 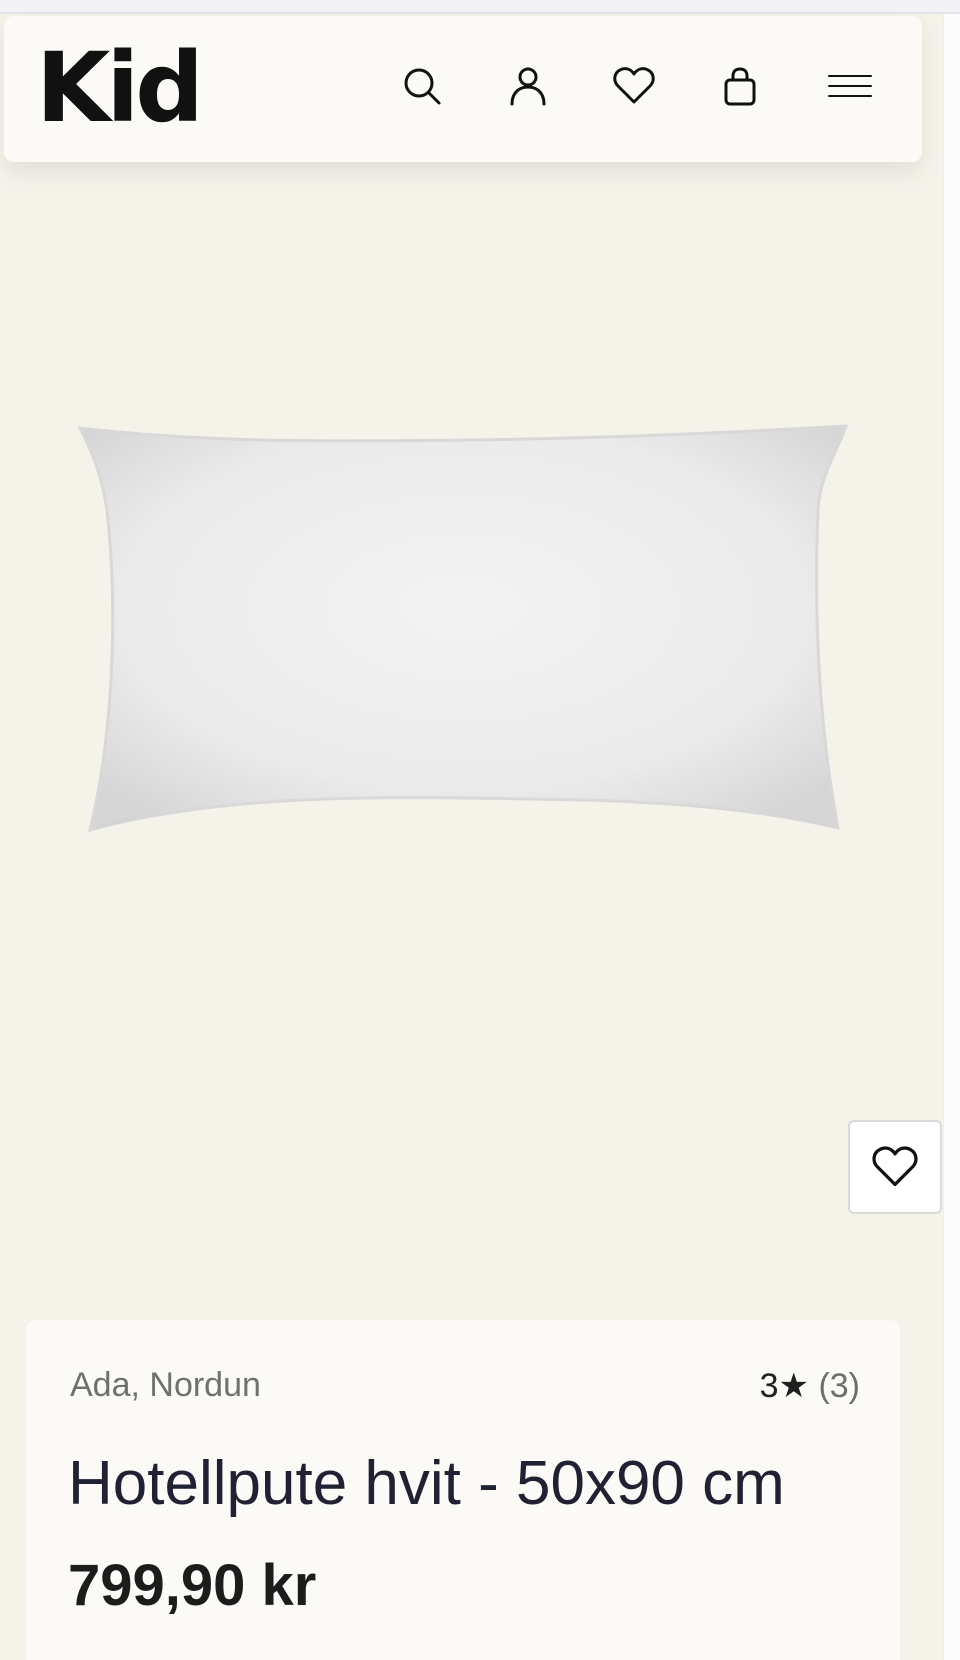 I want to click on search-icon, so click(x=422, y=86).